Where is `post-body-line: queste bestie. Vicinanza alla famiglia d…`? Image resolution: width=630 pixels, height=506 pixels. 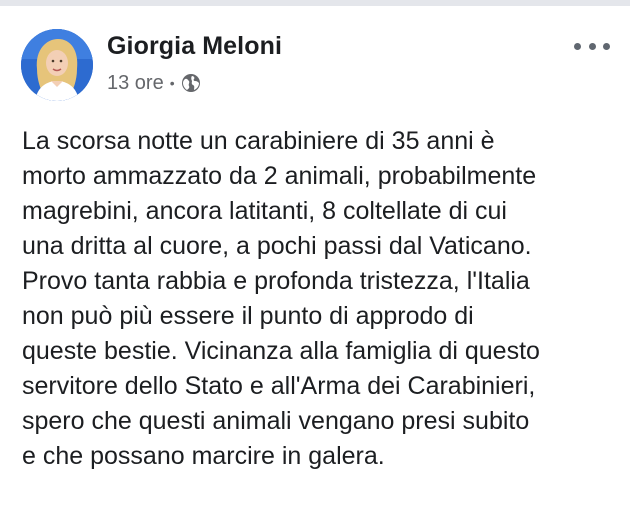 post-body-line: queste bestie. Vicinanza alla famiglia d… is located at coordinates (281, 351).